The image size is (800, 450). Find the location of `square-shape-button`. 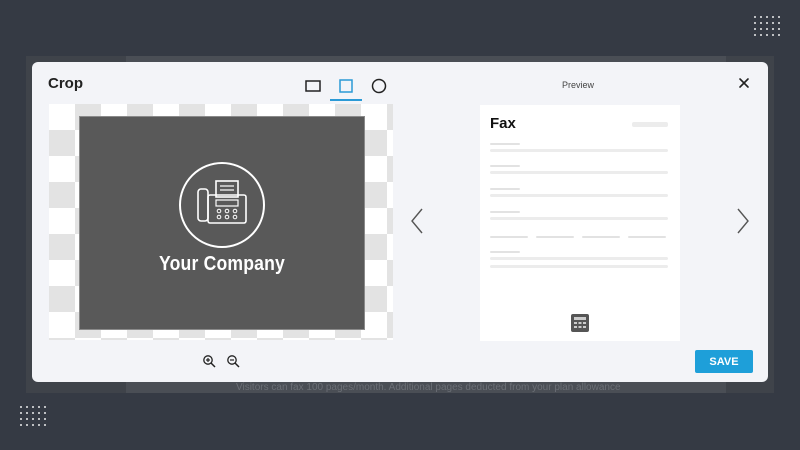

square-shape-button is located at coordinates (346, 87).